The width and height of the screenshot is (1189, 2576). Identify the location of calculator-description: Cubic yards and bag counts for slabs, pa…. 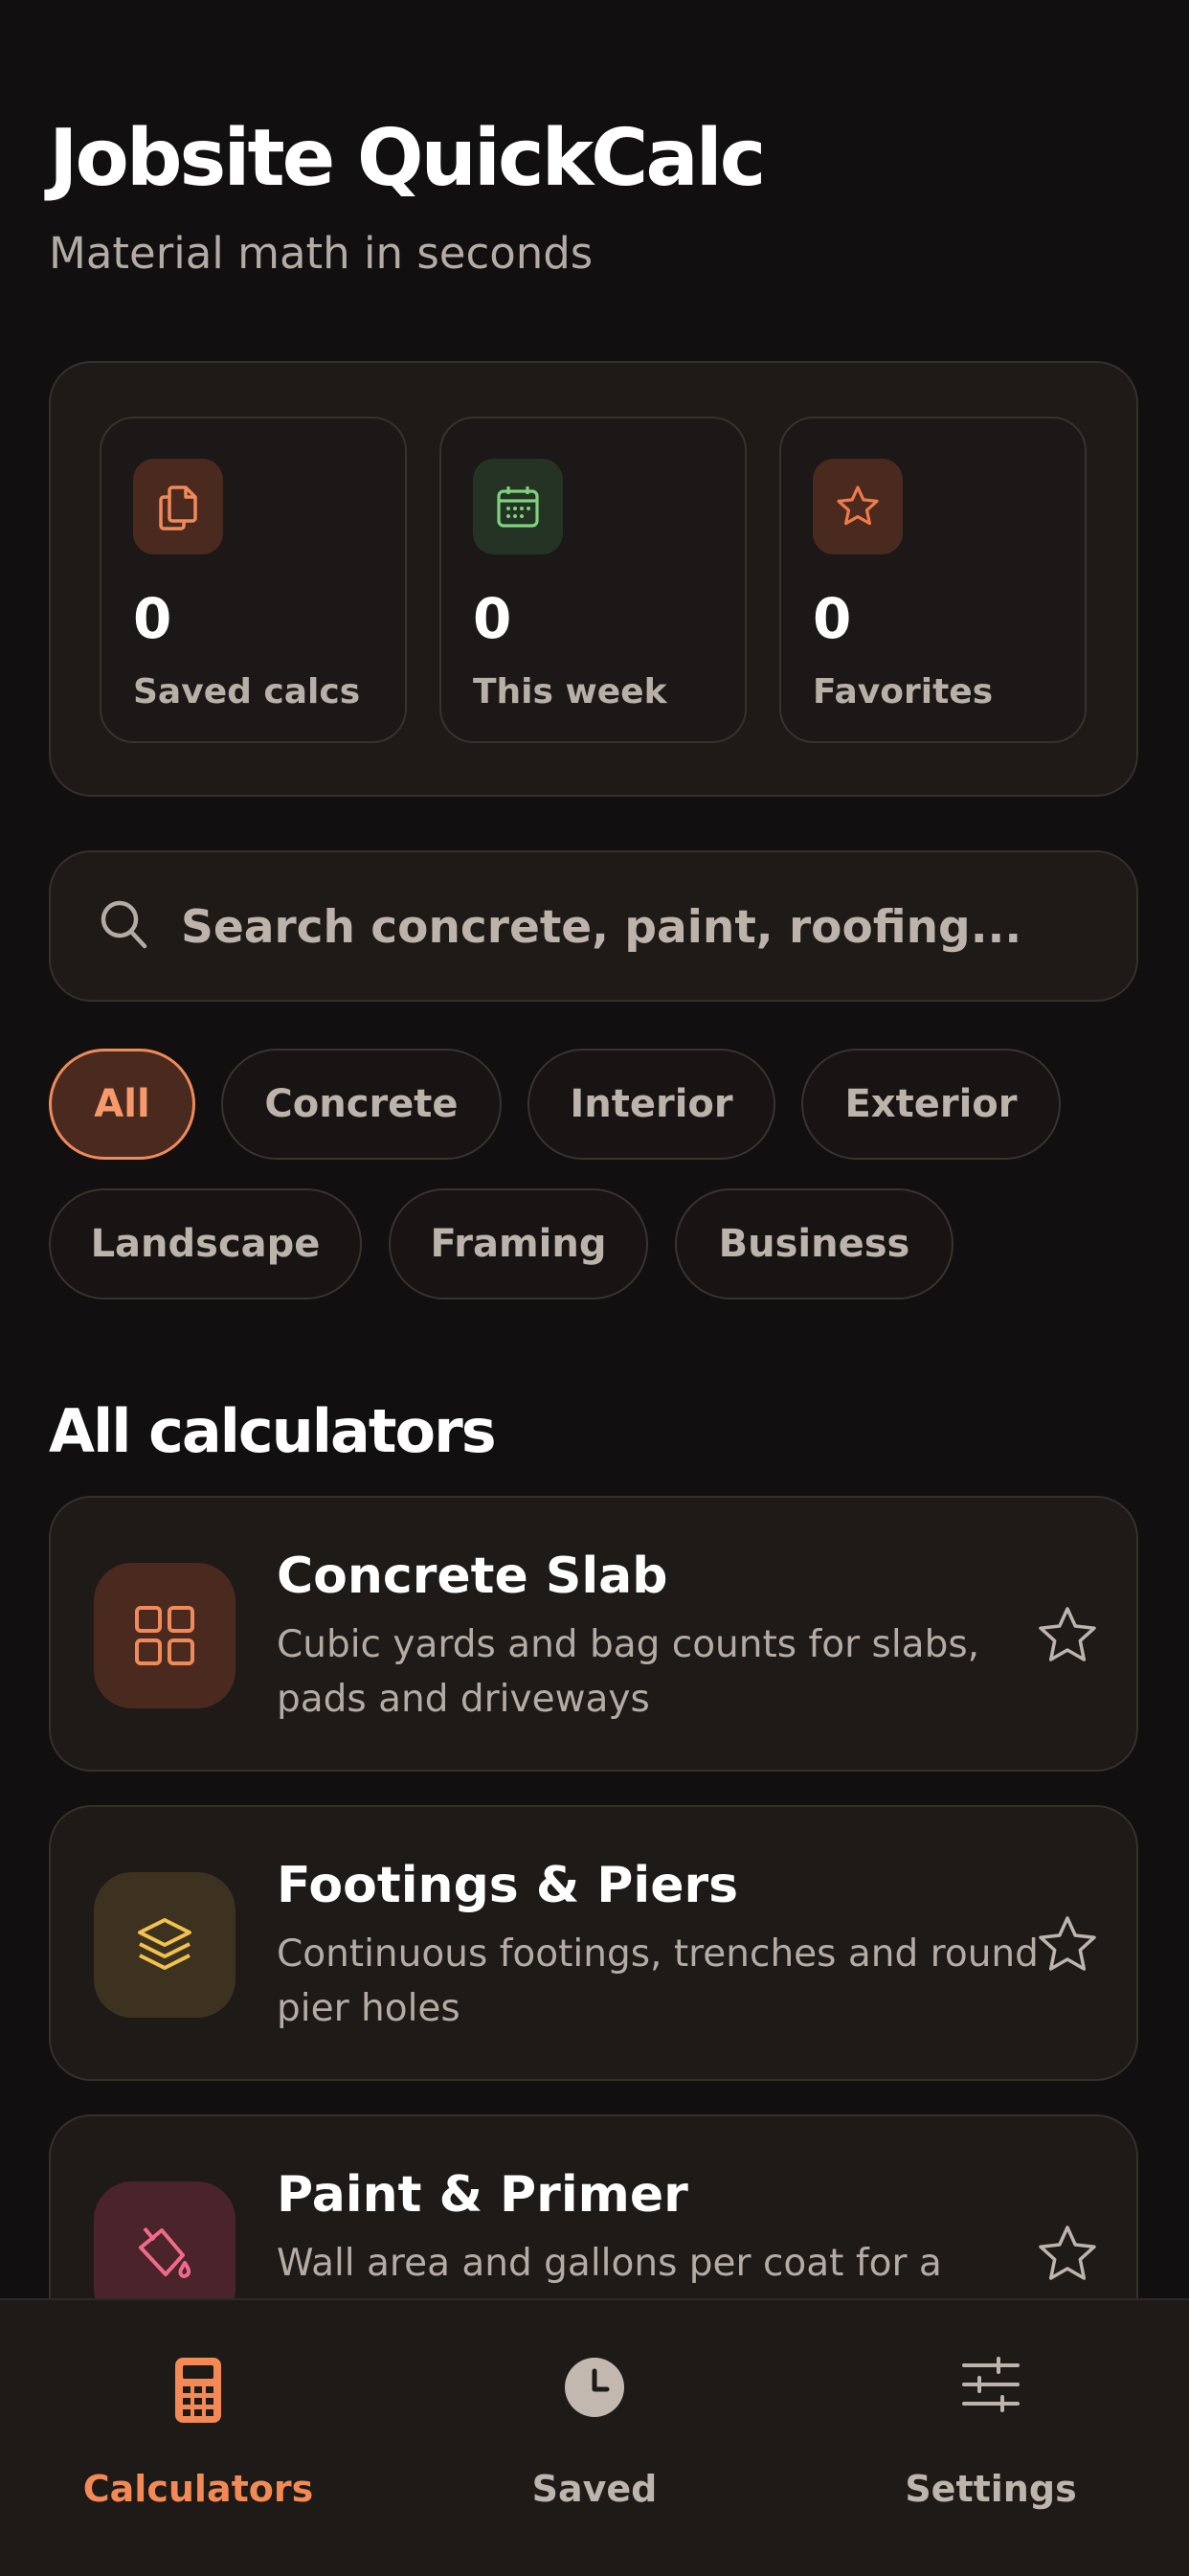
(628, 1672).